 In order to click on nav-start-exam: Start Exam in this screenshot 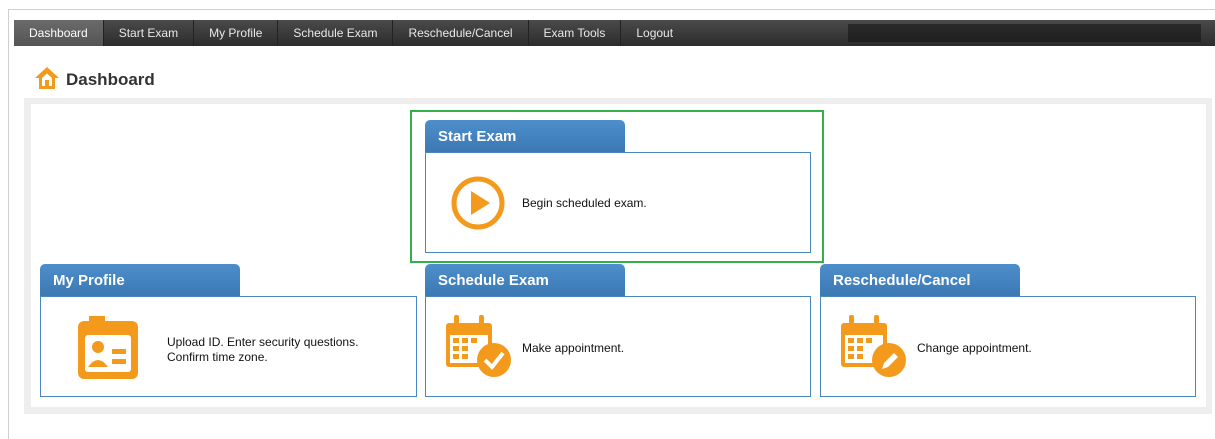, I will do `click(149, 33)`.